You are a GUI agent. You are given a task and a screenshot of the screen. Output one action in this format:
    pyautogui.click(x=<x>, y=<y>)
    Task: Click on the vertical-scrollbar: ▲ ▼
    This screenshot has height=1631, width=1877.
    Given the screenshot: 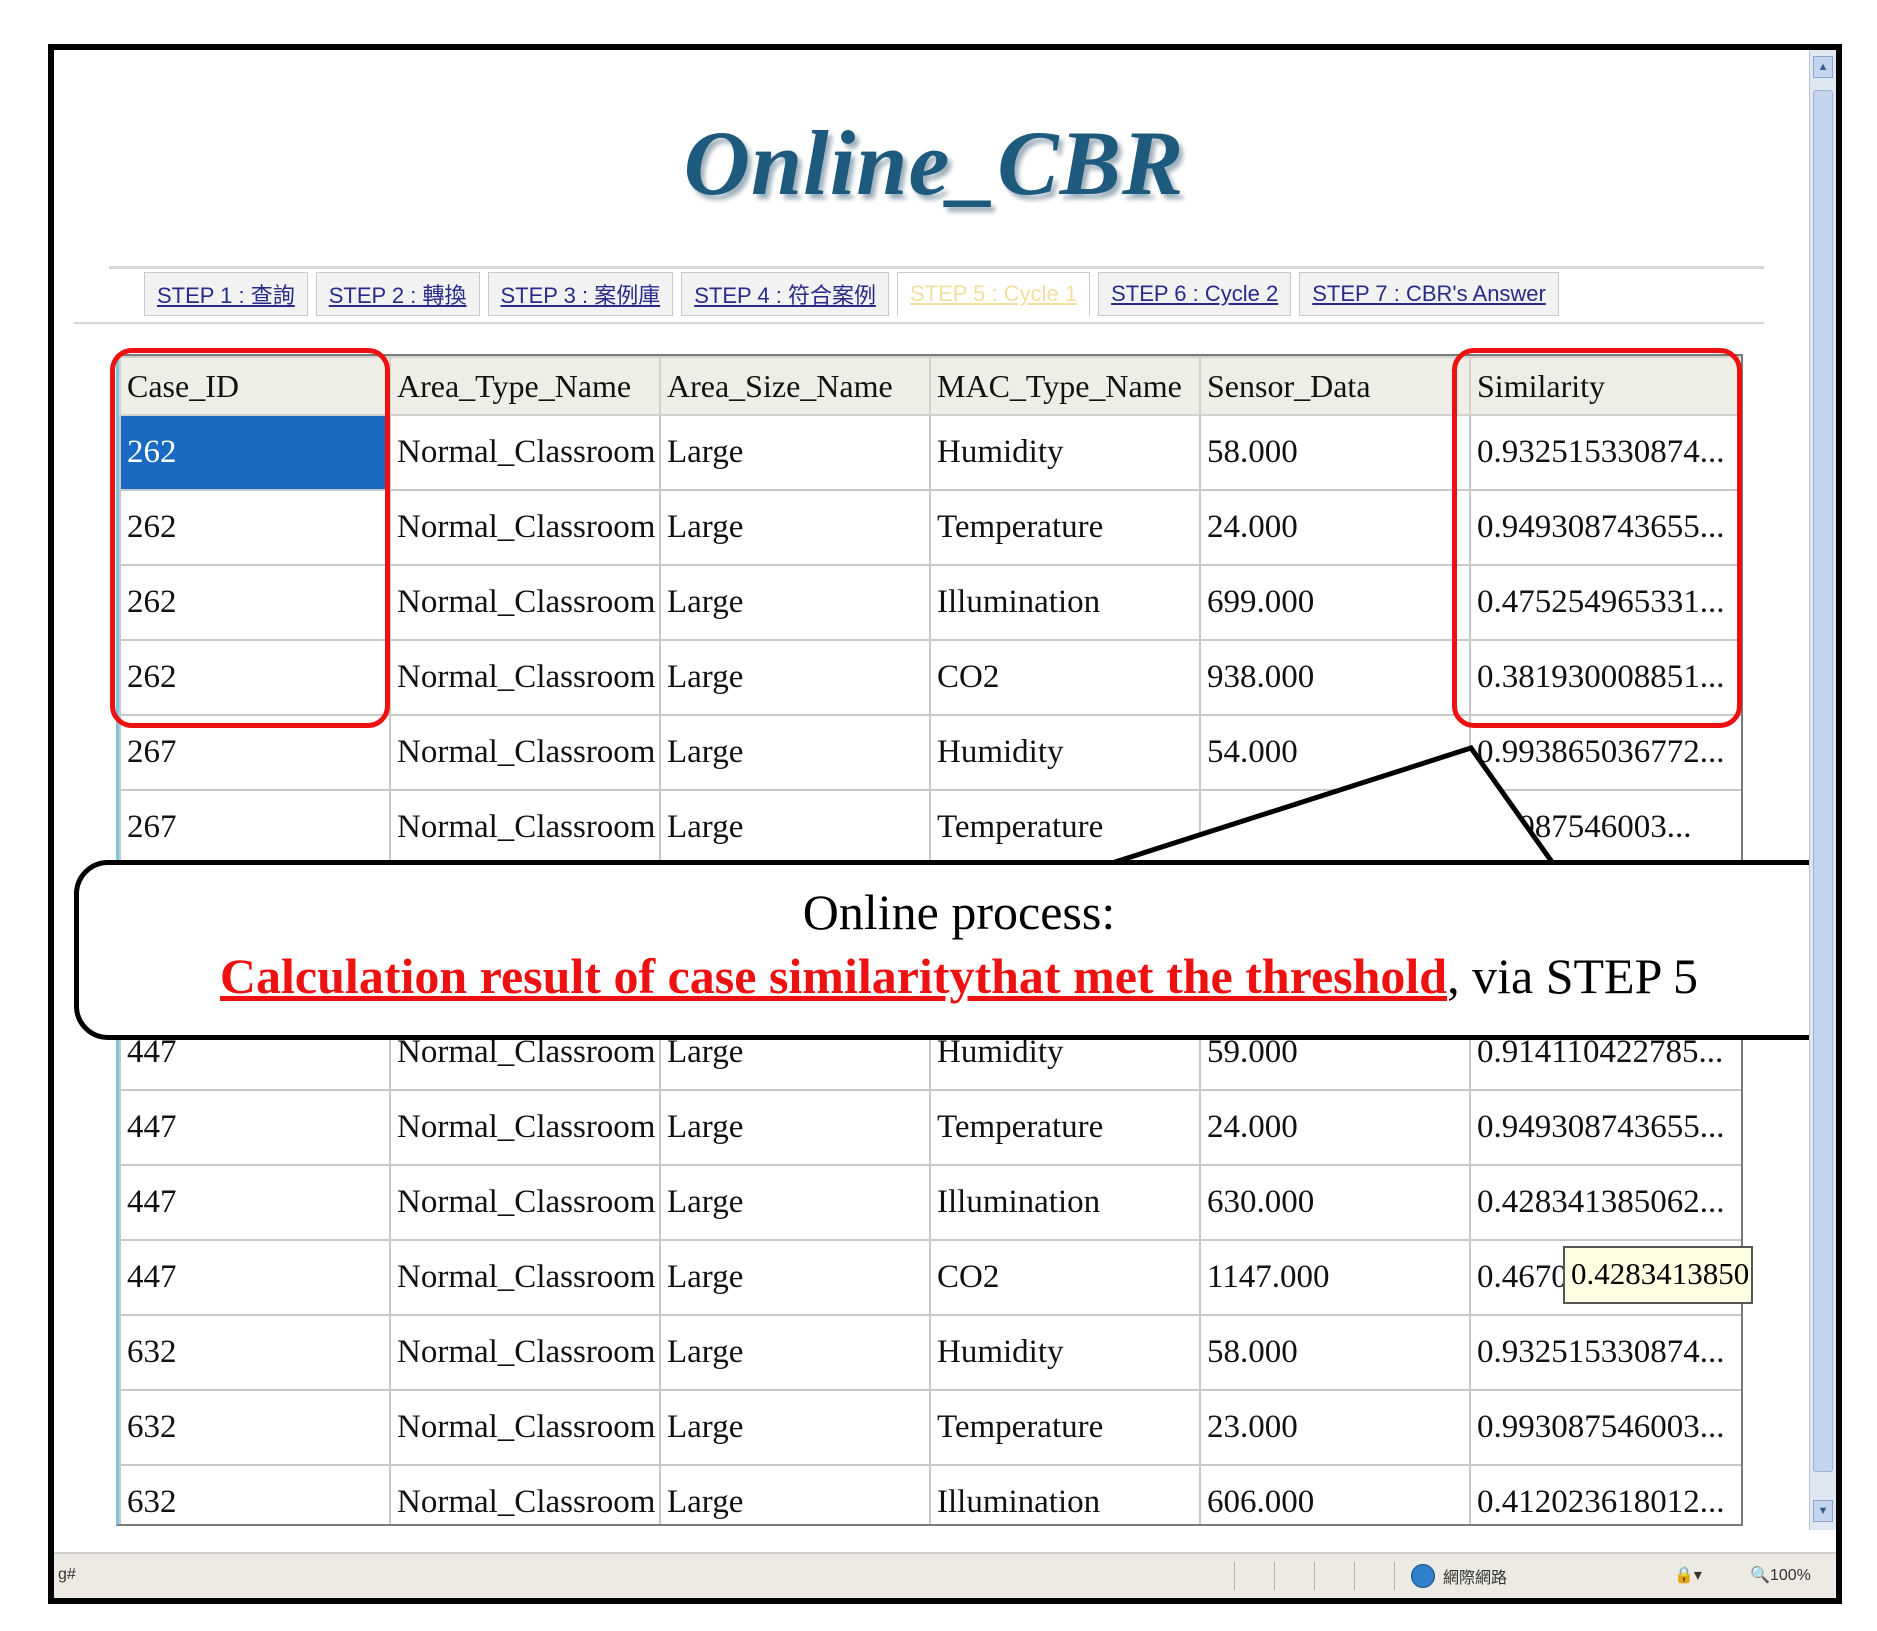 What is the action you would take?
    pyautogui.click(x=1822, y=790)
    